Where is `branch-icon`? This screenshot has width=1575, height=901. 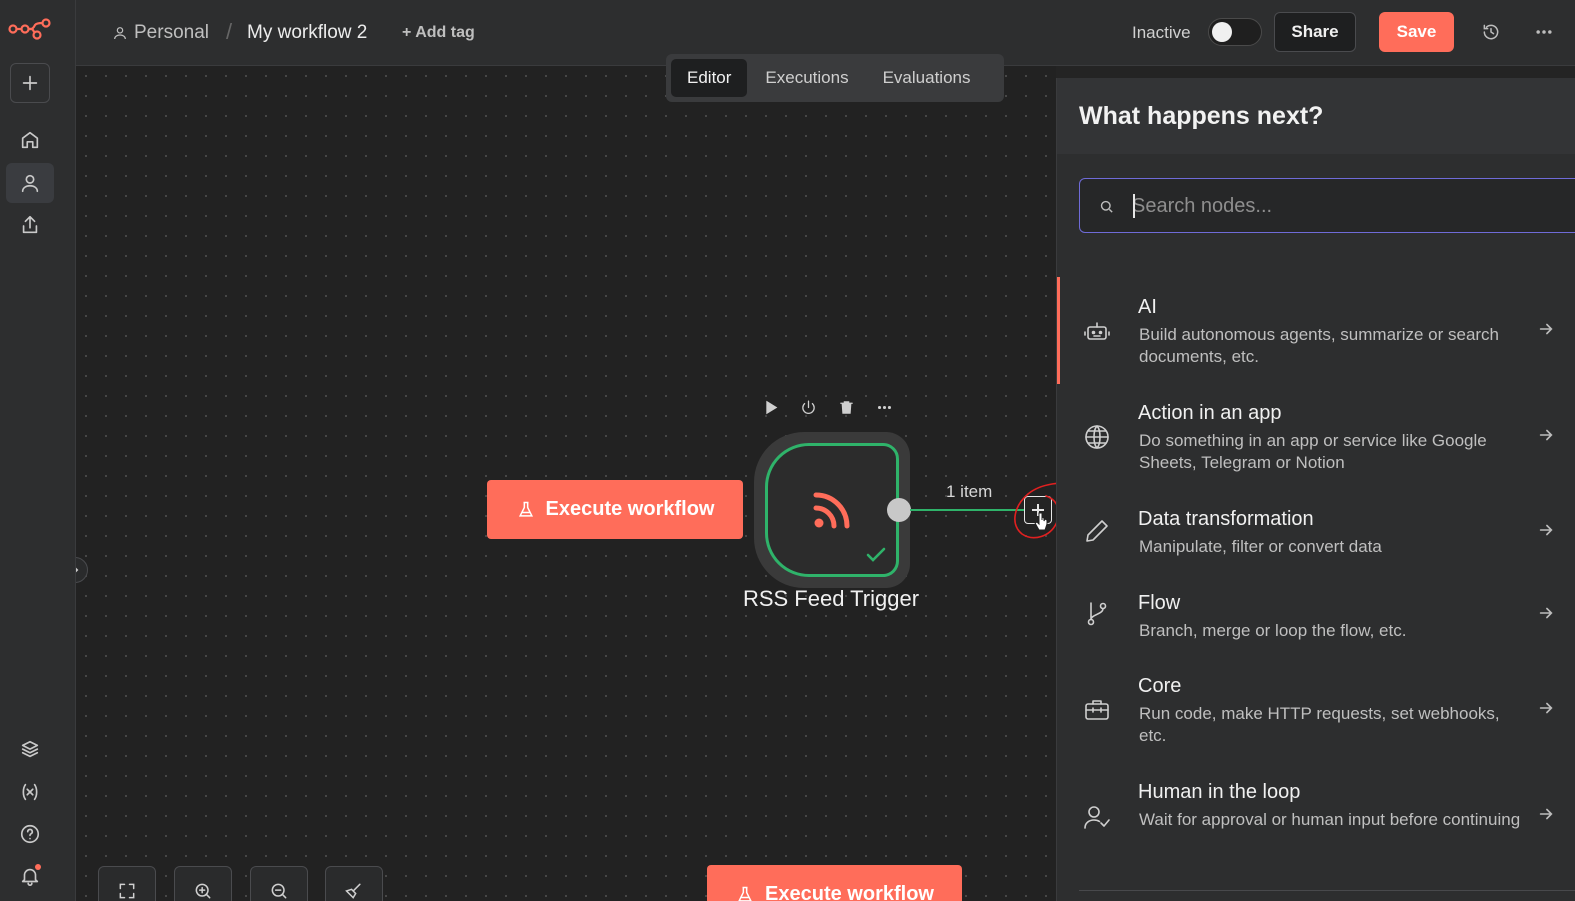 branch-icon is located at coordinates (1097, 614).